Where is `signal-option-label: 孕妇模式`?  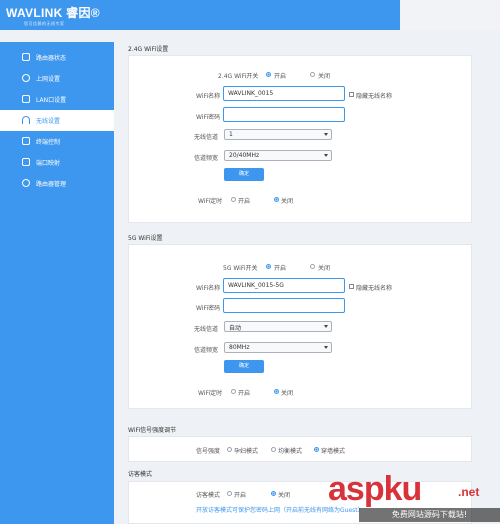 signal-option-label: 孕妇模式 is located at coordinates (246, 451).